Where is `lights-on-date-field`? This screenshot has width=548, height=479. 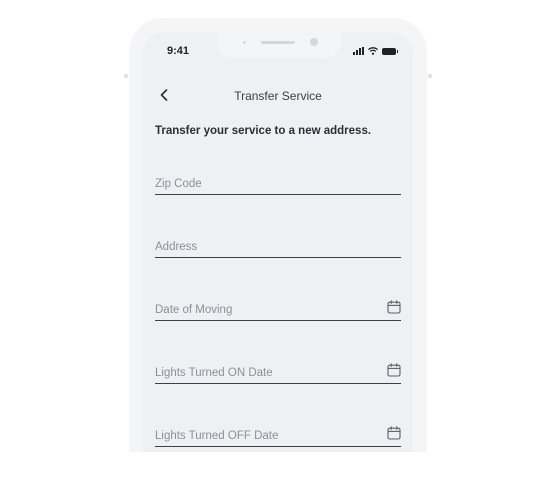 lights-on-date-field is located at coordinates (278, 370).